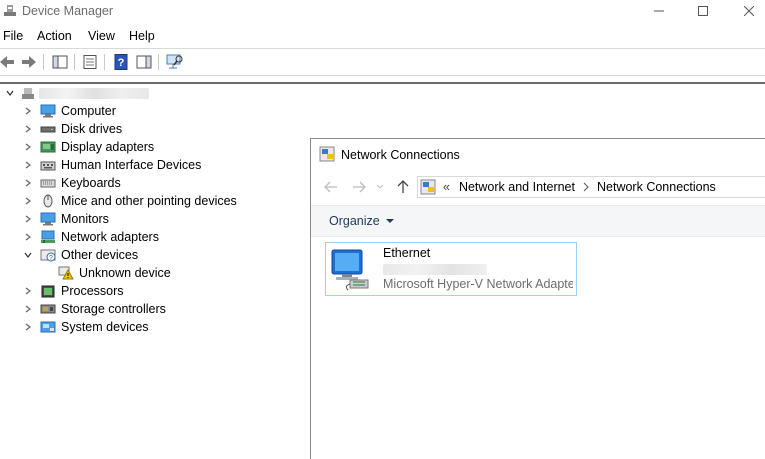 This screenshot has width=765, height=459. I want to click on properties-button, so click(90, 62).